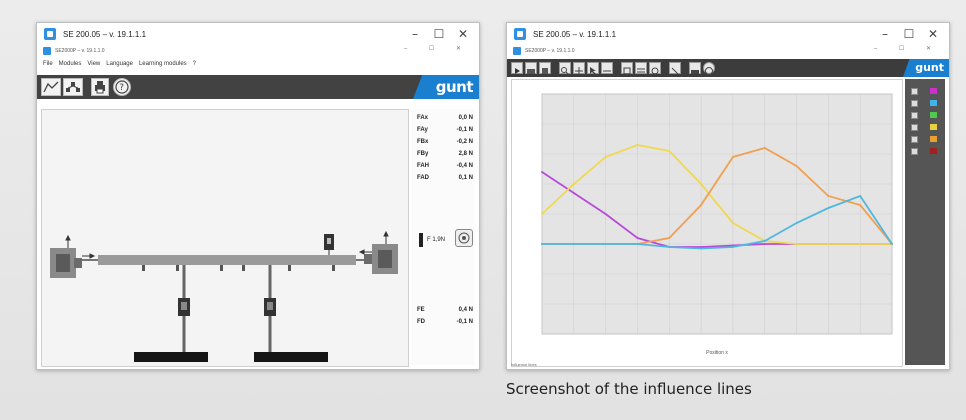 This screenshot has width=966, height=420. I want to click on open-button, so click(531, 68).